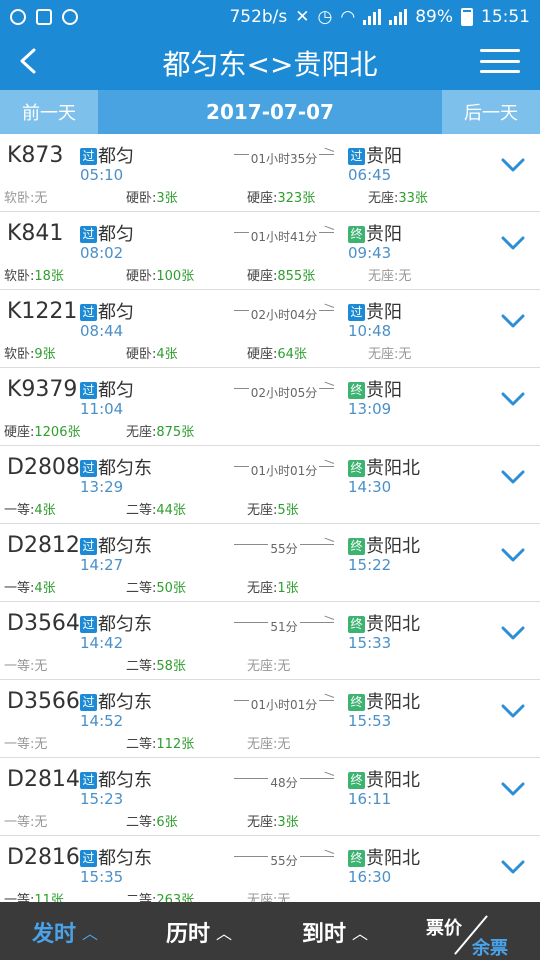  Describe the element at coordinates (360, 933) in the screenshot. I see `chevron-up-icon: ︿` at that location.